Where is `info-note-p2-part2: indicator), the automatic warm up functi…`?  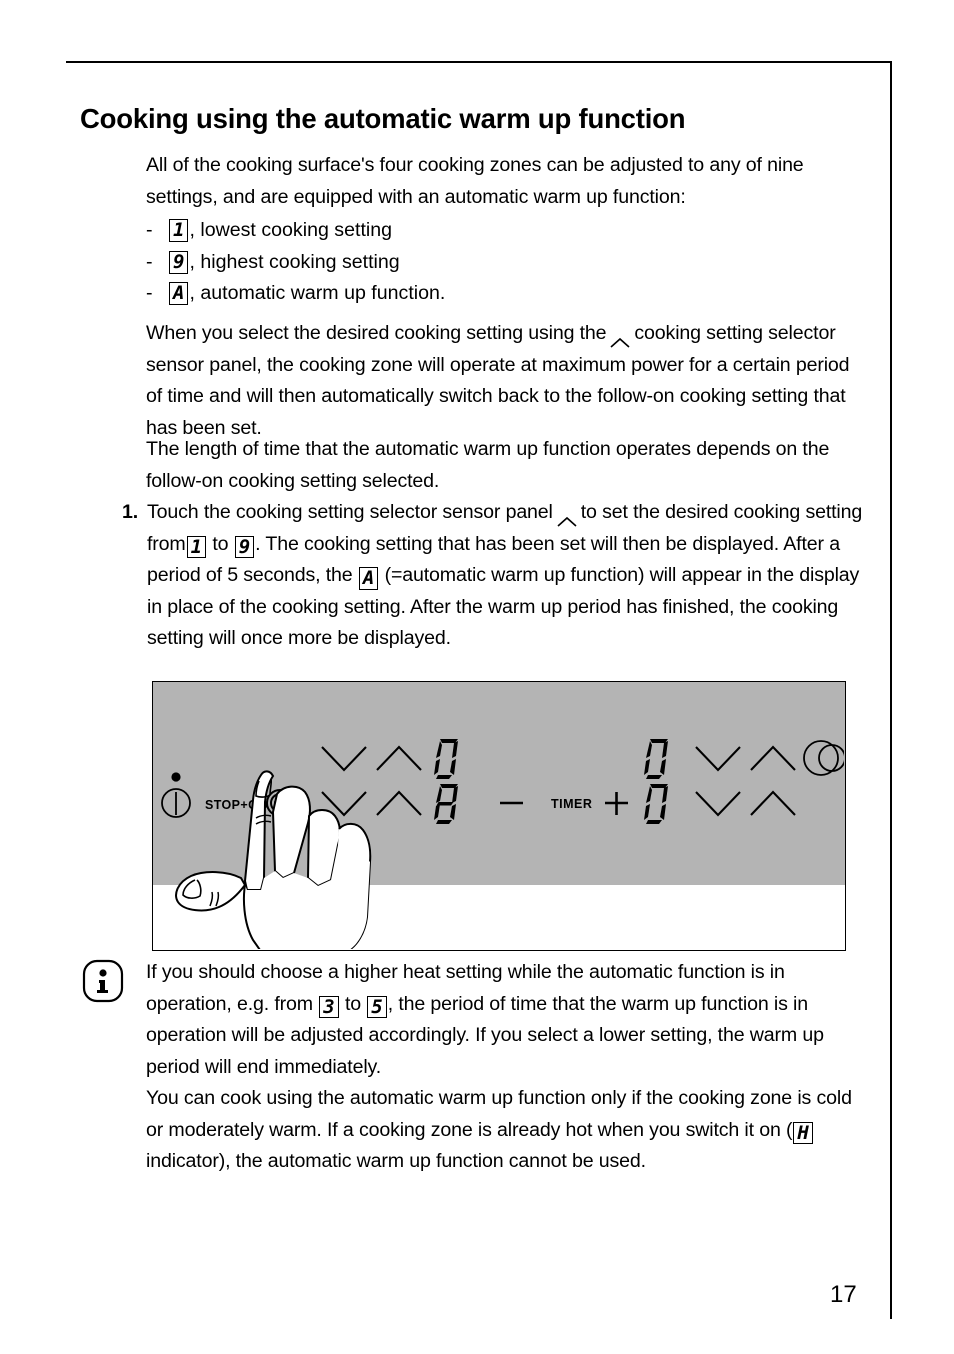
info-note-p2-part2: indicator), the automatic warm up functi… is located at coordinates (396, 1161).